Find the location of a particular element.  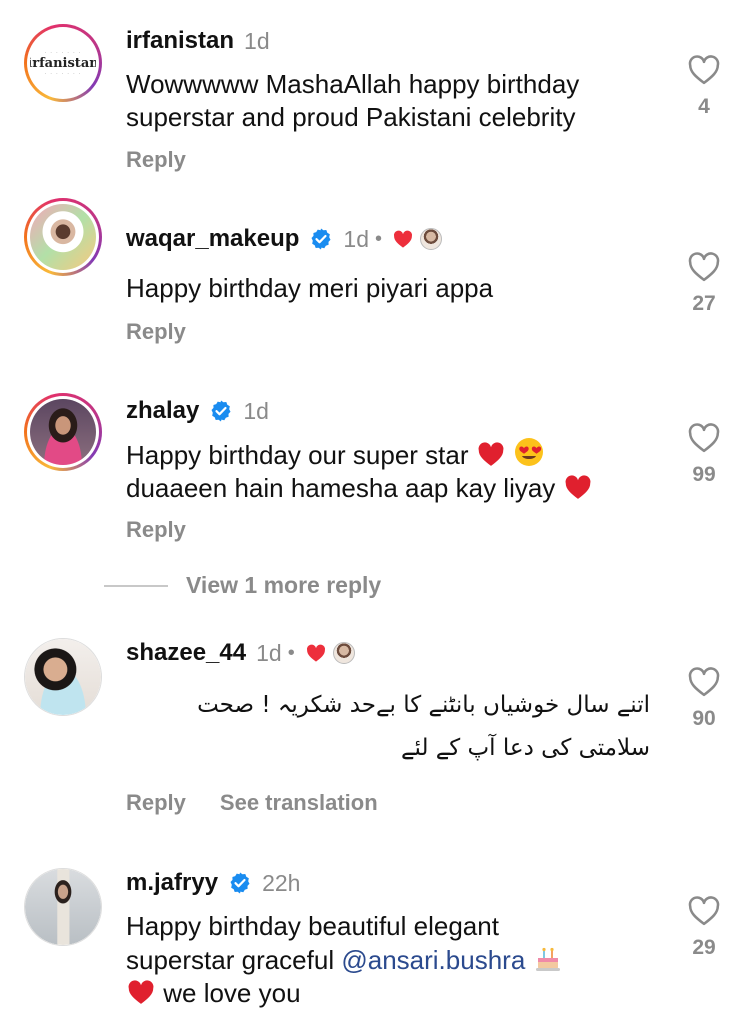

like-count: 90 is located at coordinates (704, 718).